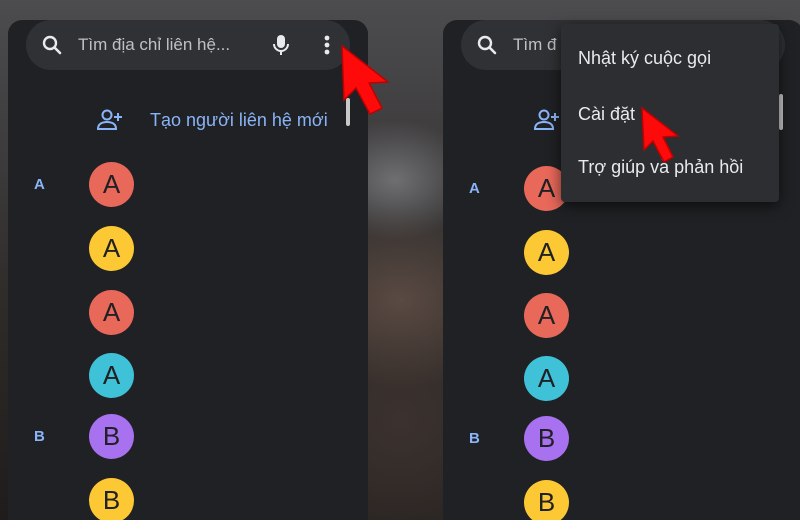 This screenshot has width=800, height=520. Describe the element at coordinates (239, 119) in the screenshot. I see `create-contact-label: Tạo người liên hệ mới` at that location.